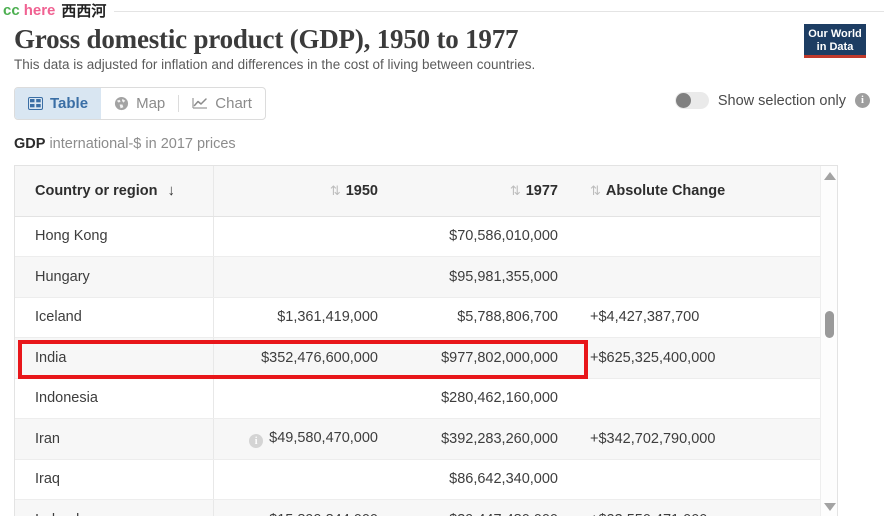  I want to click on table-row: Indonesia $280,462,160,000, so click(418, 398).